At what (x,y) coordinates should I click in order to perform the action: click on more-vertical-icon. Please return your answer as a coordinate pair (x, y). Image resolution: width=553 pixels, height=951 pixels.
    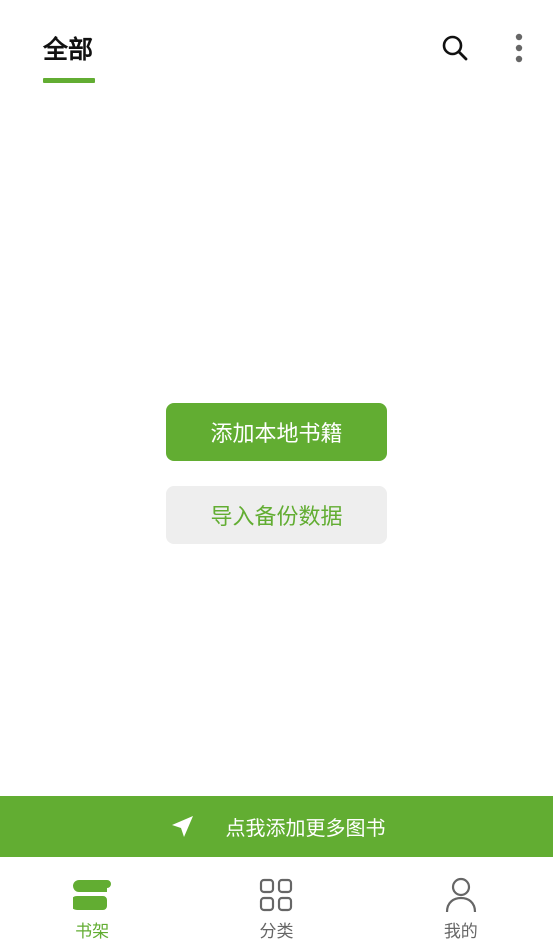
    Looking at the image, I should click on (519, 48).